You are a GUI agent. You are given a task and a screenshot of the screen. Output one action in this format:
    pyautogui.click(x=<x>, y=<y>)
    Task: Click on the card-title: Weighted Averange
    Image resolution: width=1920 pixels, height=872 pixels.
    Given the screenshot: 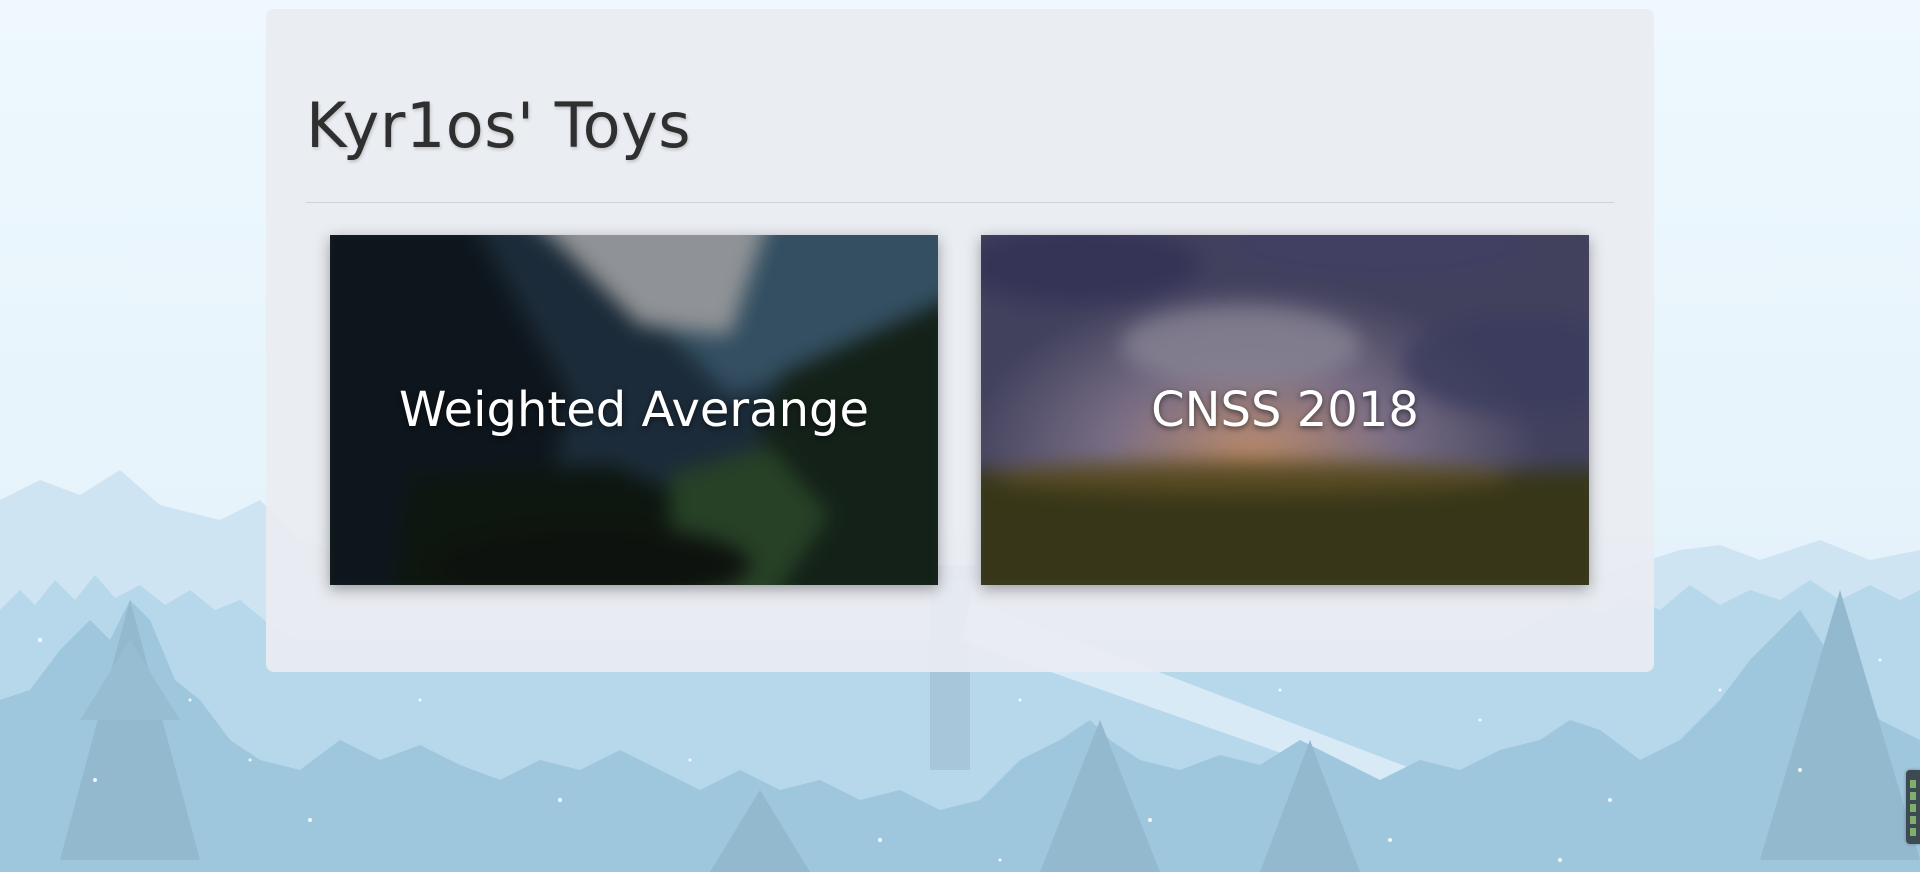 What is the action you would take?
    pyautogui.click(x=633, y=410)
    